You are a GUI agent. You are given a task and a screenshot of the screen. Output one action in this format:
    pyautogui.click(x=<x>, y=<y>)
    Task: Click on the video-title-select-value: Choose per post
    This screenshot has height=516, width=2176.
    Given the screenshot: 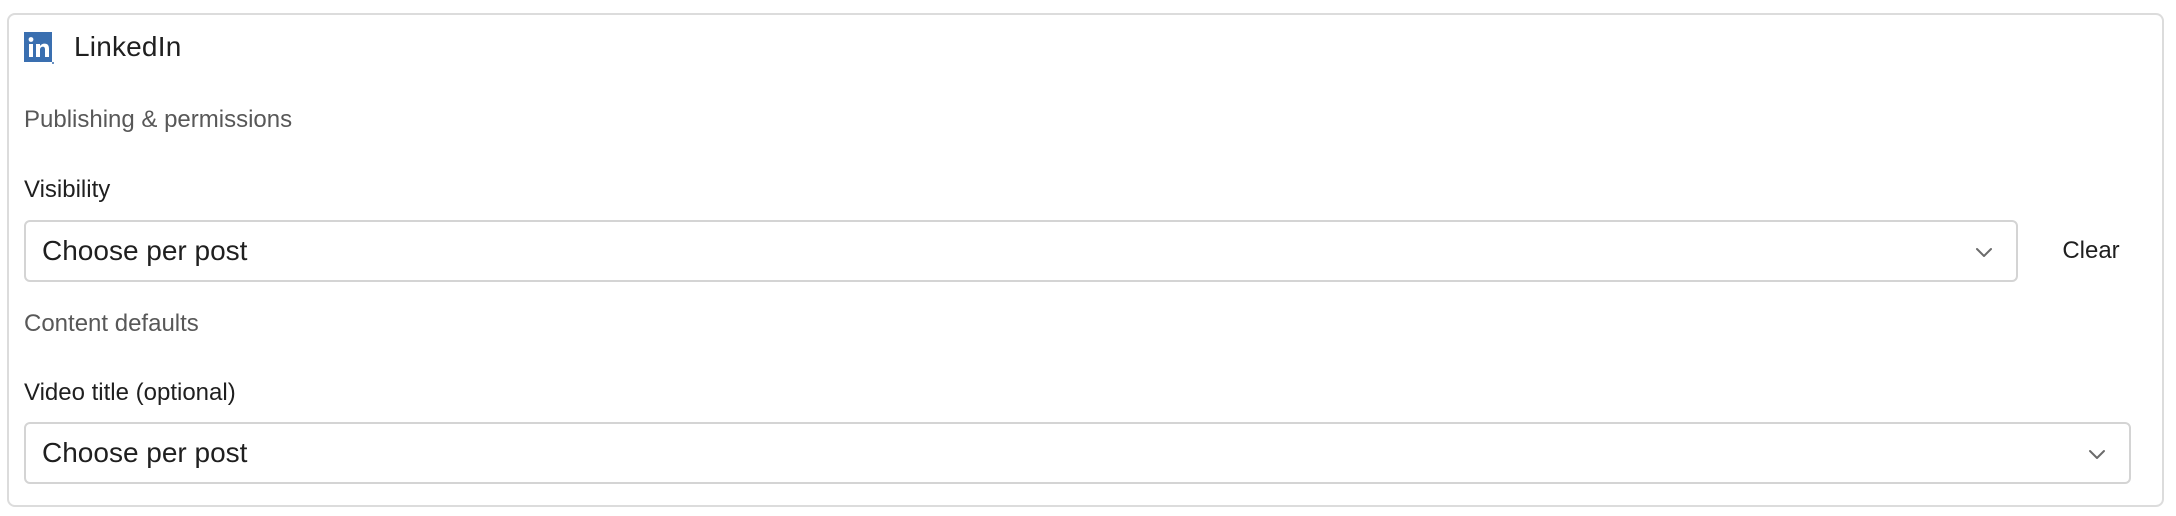 What is the action you would take?
    pyautogui.click(x=145, y=452)
    